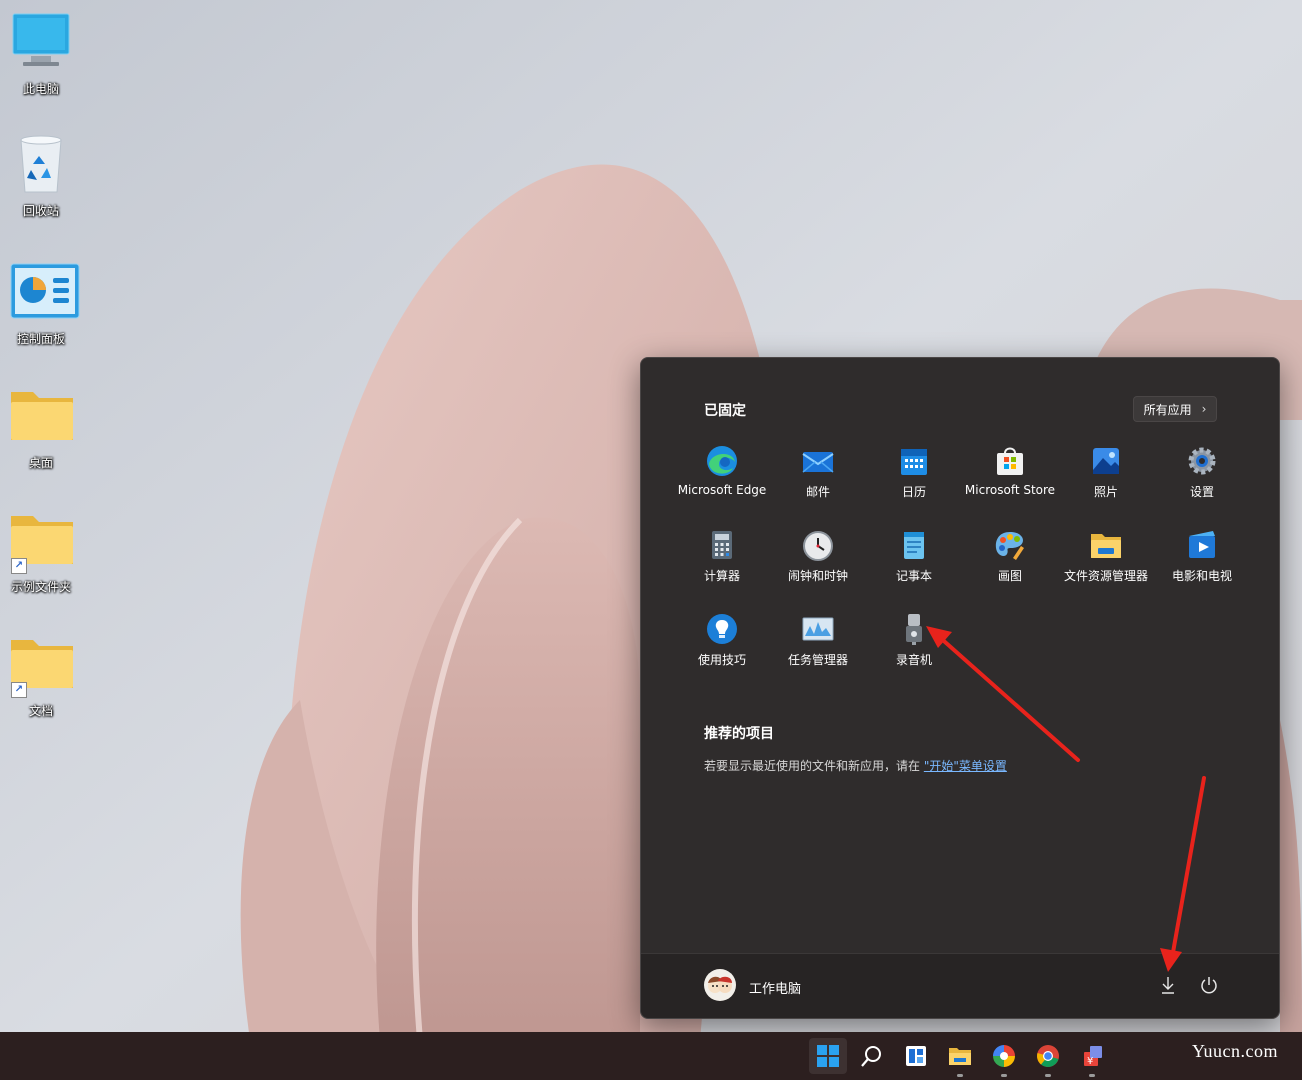  I want to click on taskbar-money-app-button: ¥, so click(1092, 1057).